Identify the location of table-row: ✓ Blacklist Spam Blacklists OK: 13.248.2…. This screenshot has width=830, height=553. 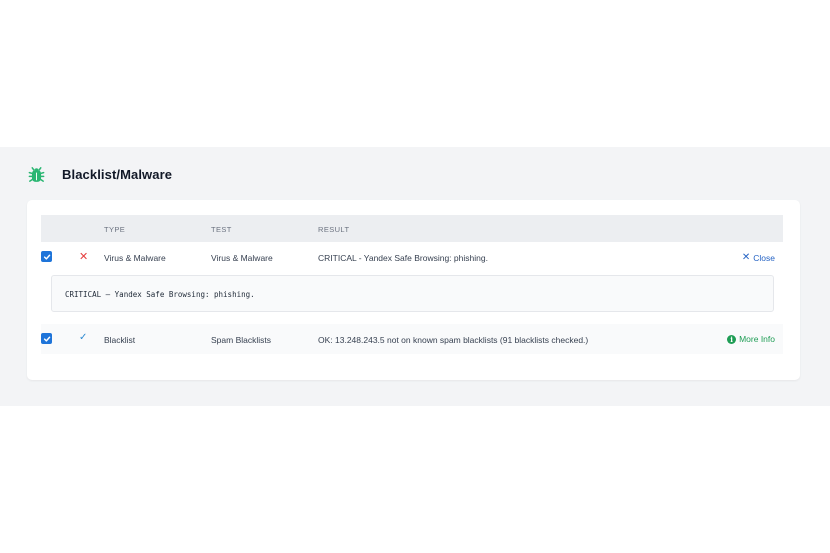
(412, 339).